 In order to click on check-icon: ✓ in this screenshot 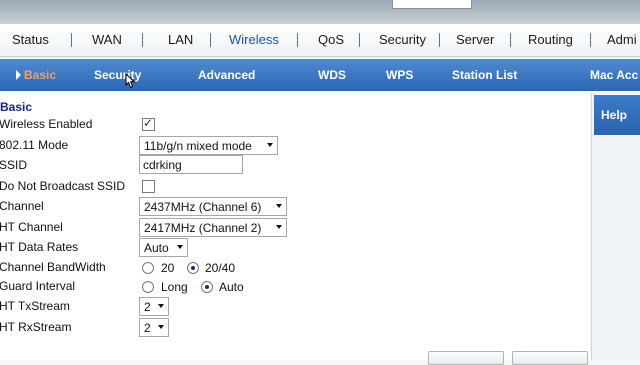, I will do `click(148, 123)`.